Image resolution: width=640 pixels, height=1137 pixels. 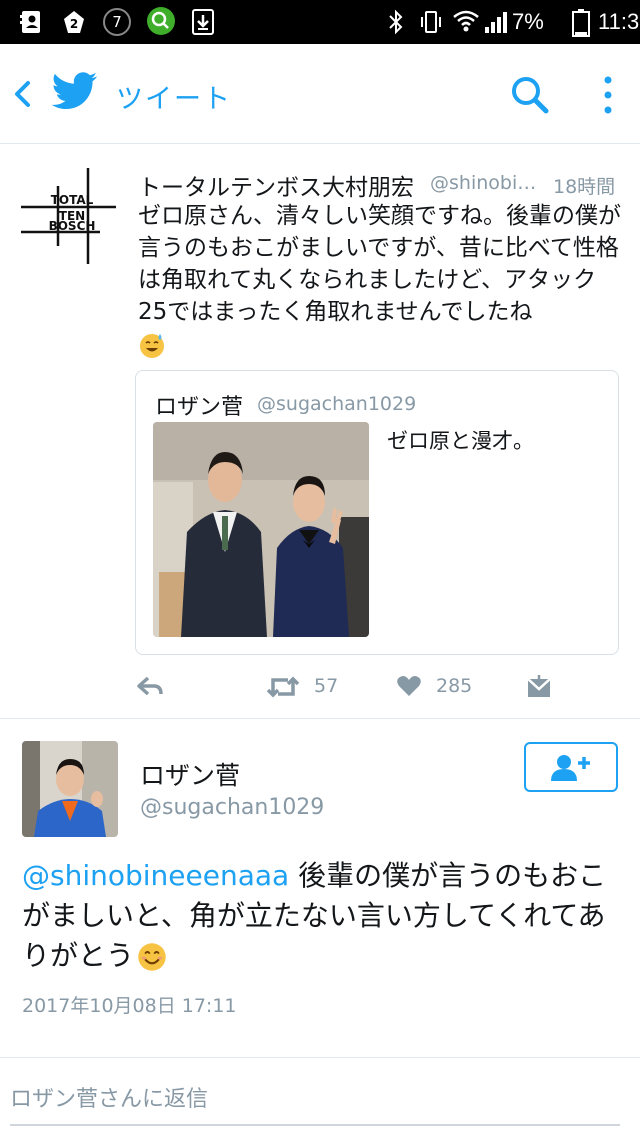 I want to click on clock-time: 11:32, so click(x=619, y=21).